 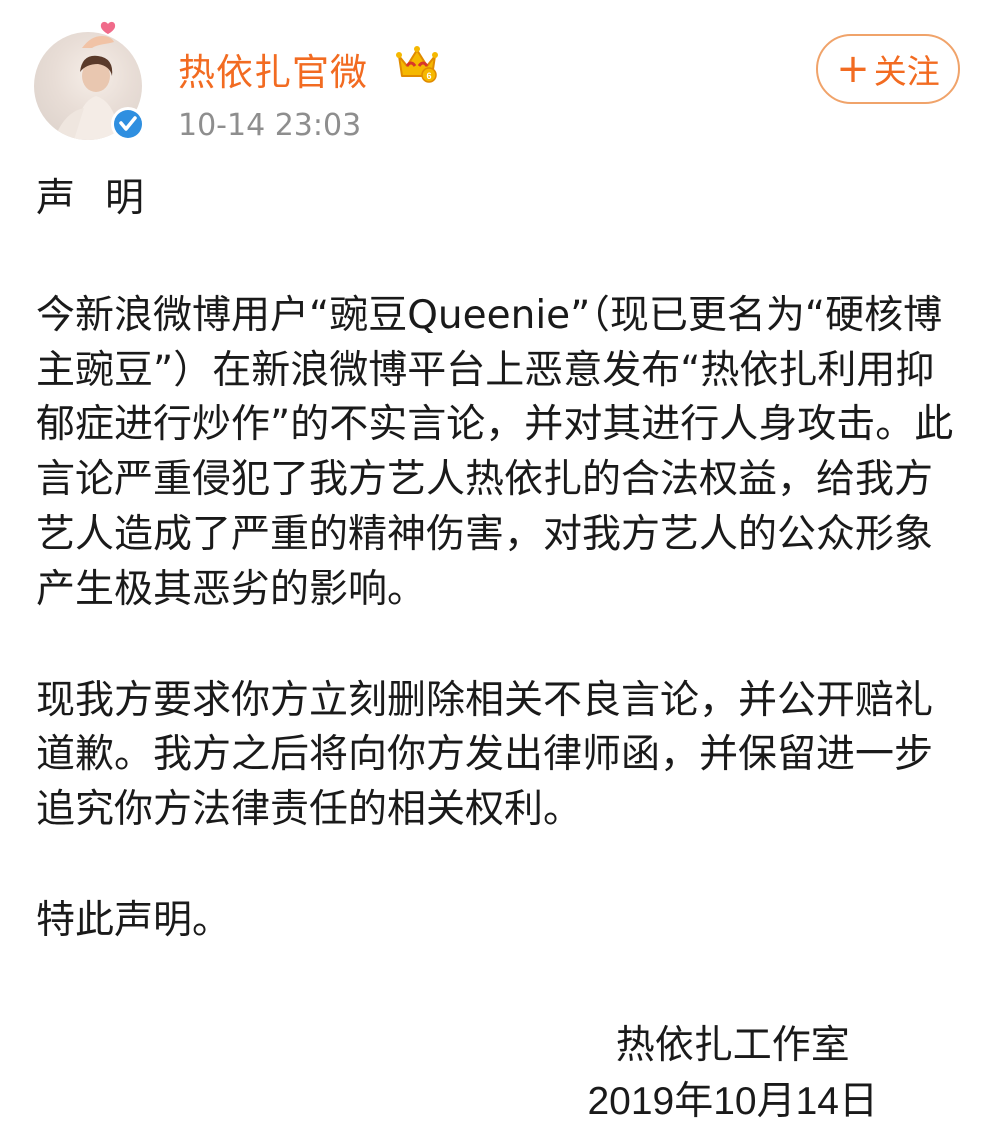 What do you see at coordinates (732, 1074) in the screenshot?
I see `signature-block: 热依扎工作室 2019年10月14日` at bounding box center [732, 1074].